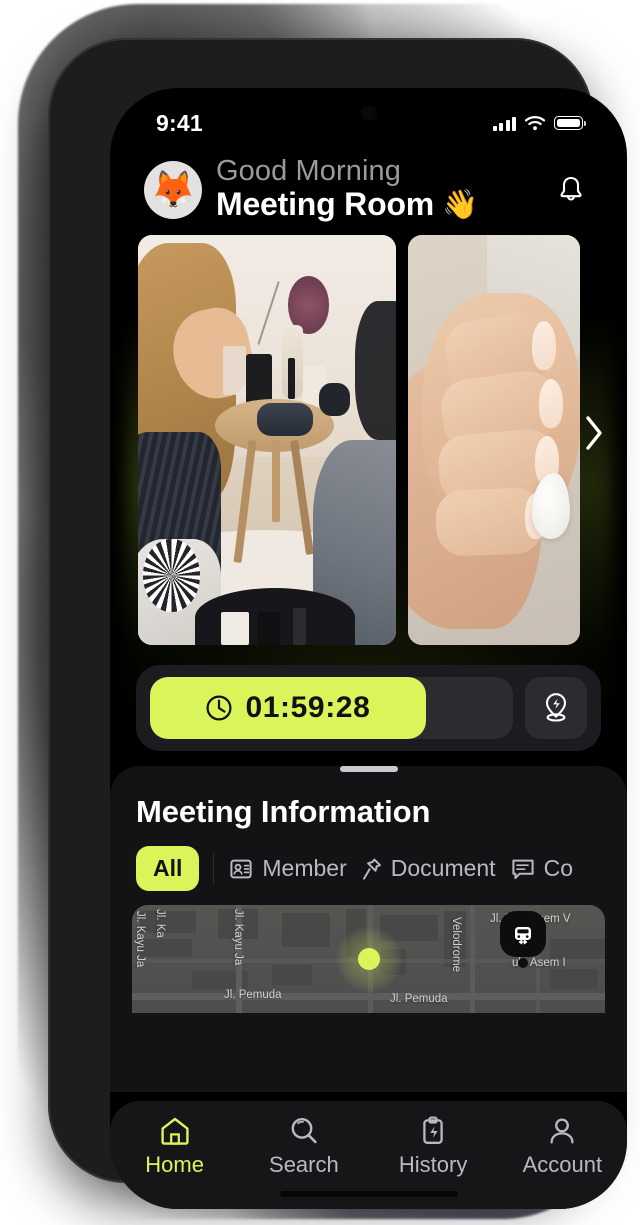 Image resolution: width=640 pixels, height=1225 pixels. What do you see at coordinates (562, 1131) in the screenshot?
I see `person-icon` at bounding box center [562, 1131].